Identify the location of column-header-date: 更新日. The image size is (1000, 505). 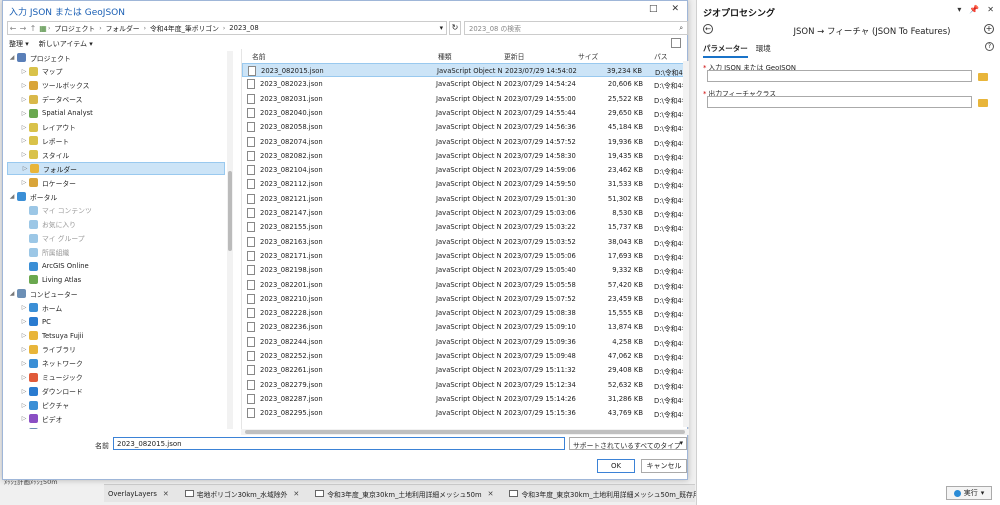
(514, 56).